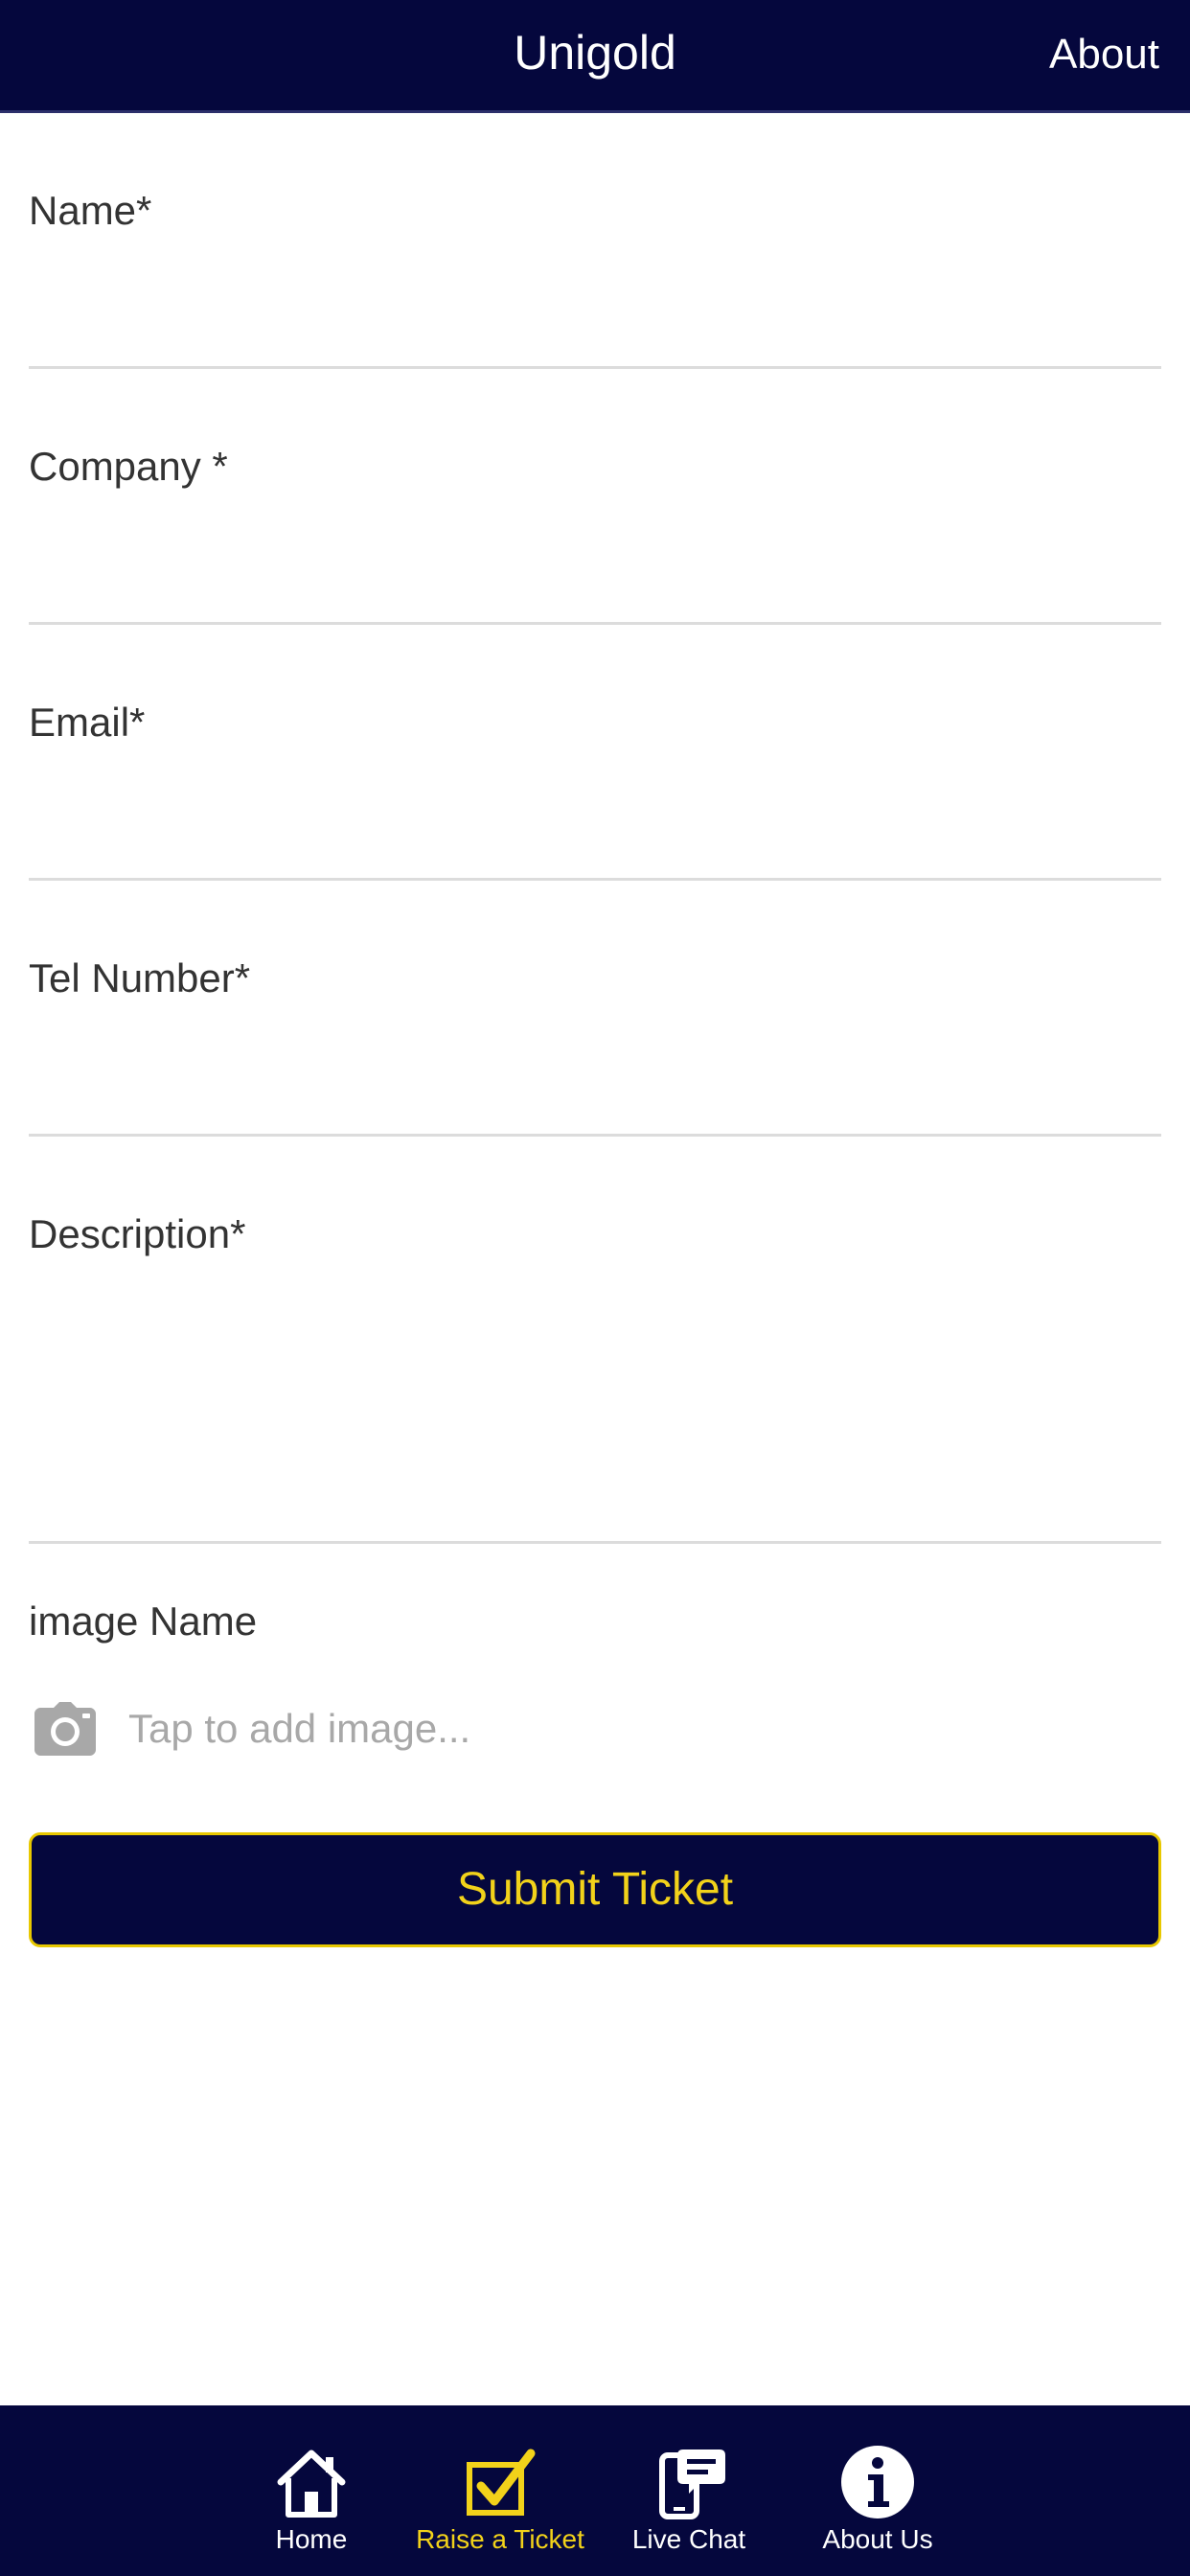 This screenshot has width=1190, height=2576. What do you see at coordinates (595, 53) in the screenshot?
I see `app-title: Unigold` at bounding box center [595, 53].